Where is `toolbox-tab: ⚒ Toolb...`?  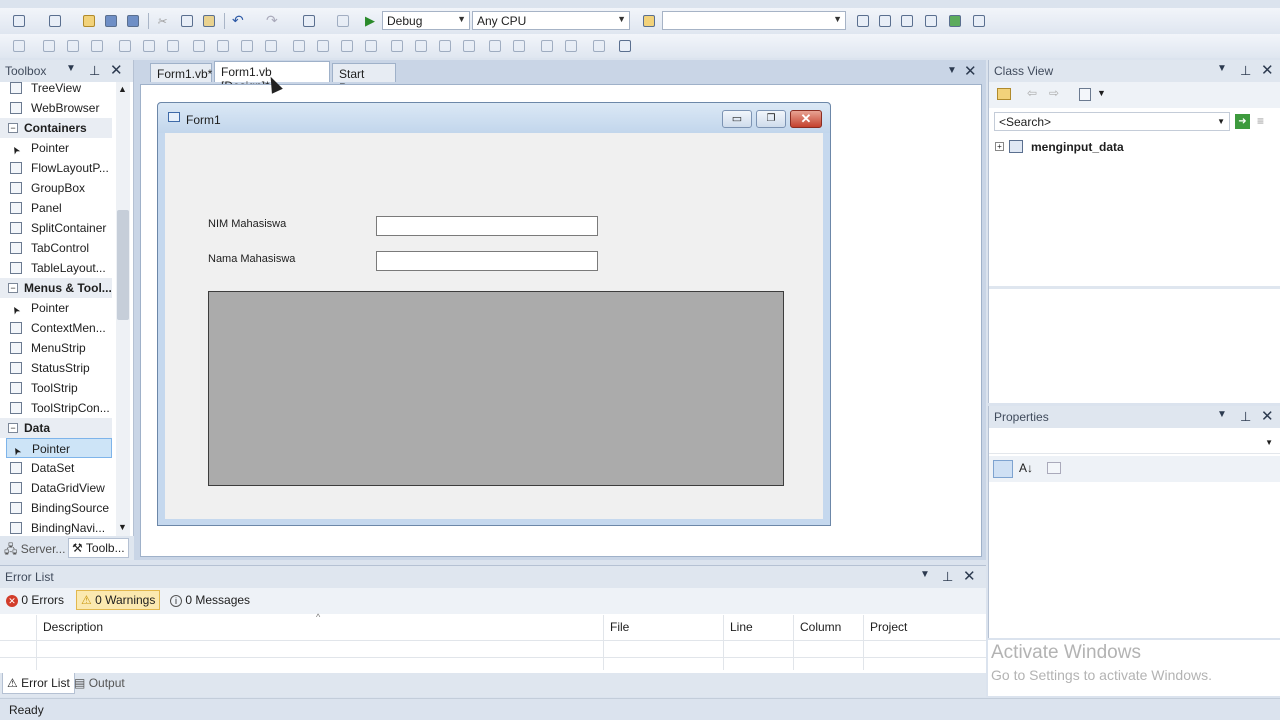
toolbox-tab: ⚒ Toolb... is located at coordinates (98, 548).